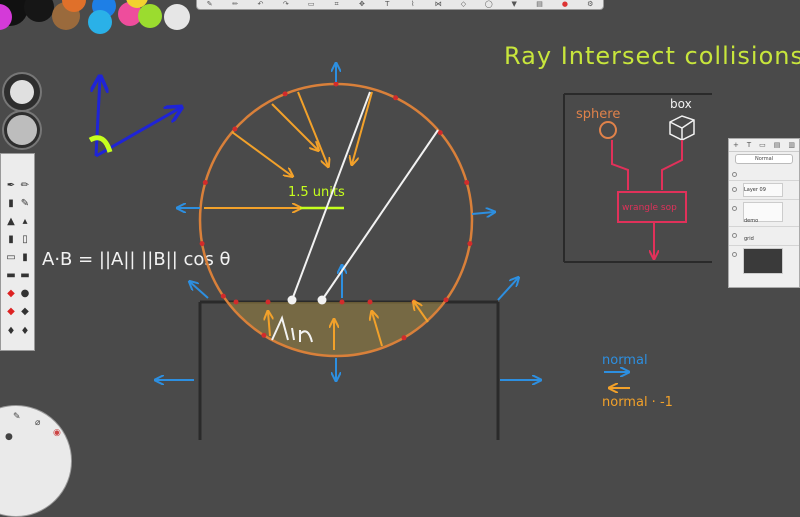 The width and height of the screenshot is (800, 517). What do you see at coordinates (17, 417) in the screenshot?
I see `color-picker-icon: ✎` at bounding box center [17, 417].